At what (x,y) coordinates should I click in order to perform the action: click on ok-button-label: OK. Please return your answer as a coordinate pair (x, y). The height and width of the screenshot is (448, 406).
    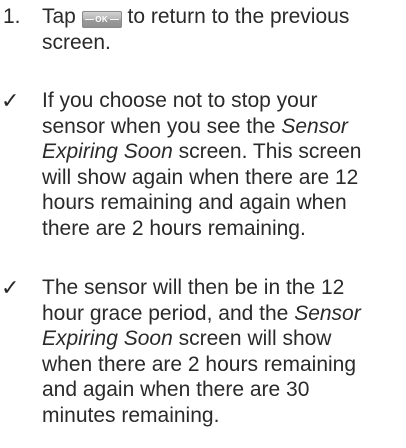
    Looking at the image, I should click on (102, 19).